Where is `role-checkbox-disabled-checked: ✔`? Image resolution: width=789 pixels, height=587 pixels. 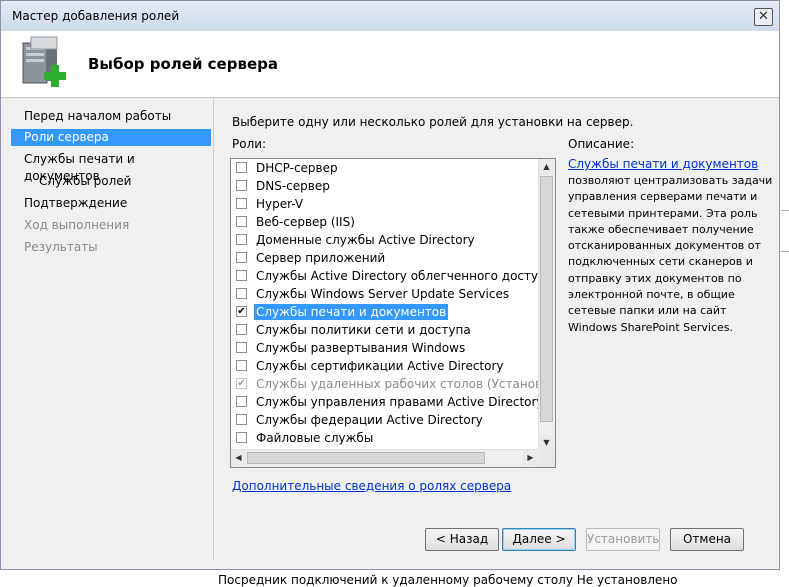
role-checkbox-disabled-checked: ✔ is located at coordinates (241, 383).